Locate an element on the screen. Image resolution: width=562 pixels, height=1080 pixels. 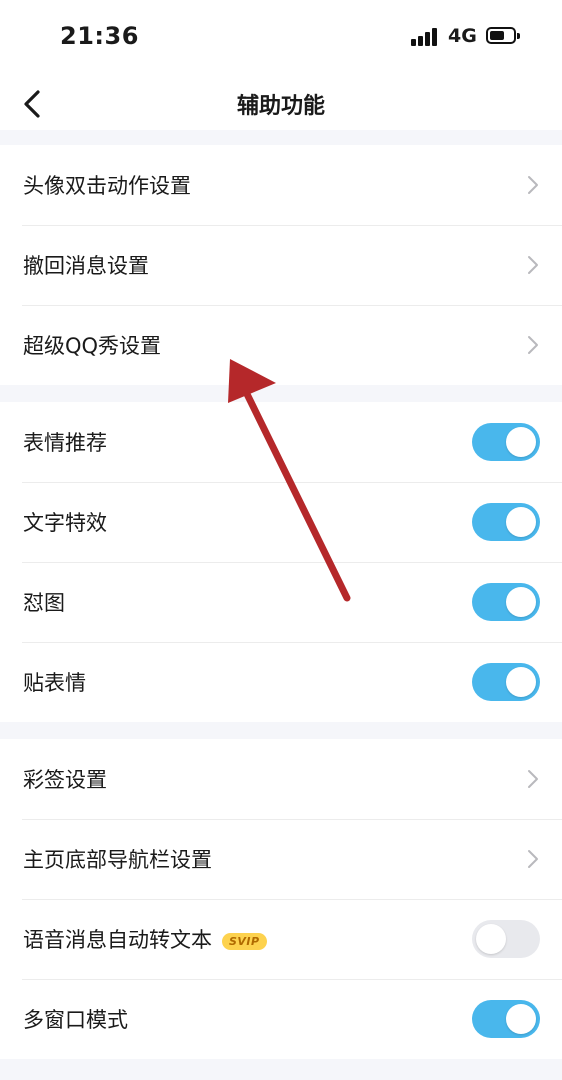
setting-label: 怼图 is located at coordinates (44, 603).